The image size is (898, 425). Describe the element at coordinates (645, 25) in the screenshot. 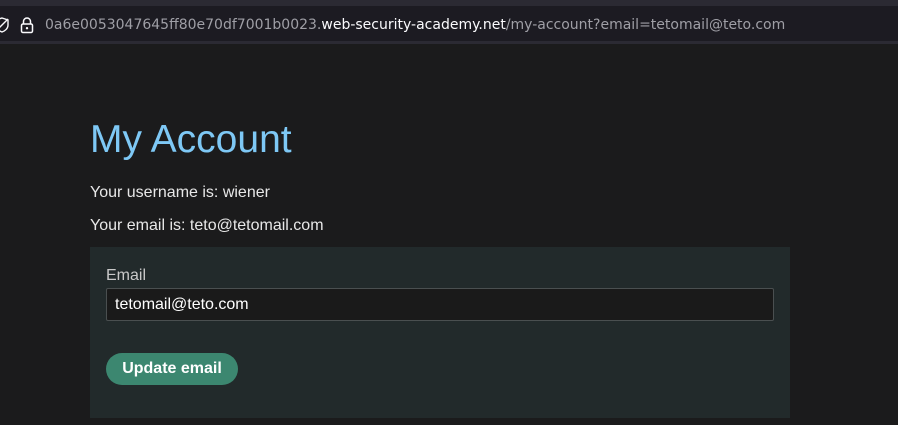

I see `url-path: /my-account?email=tetomail@teto.com` at that location.